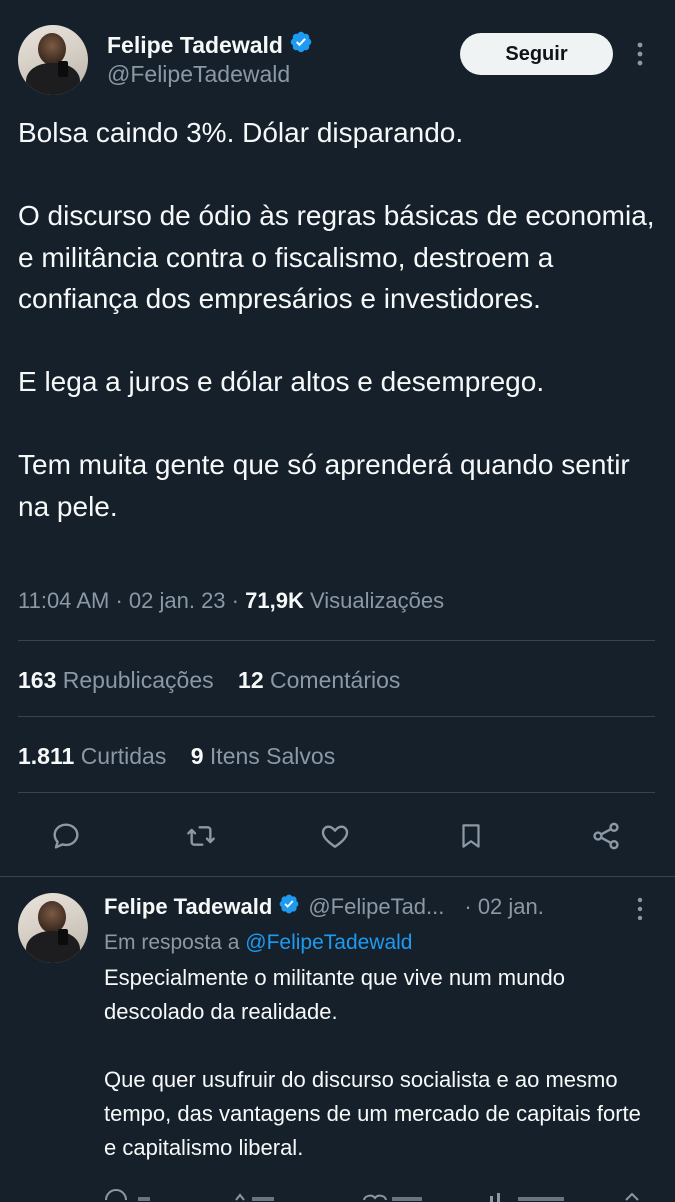 The image size is (675, 1202). Describe the element at coordinates (63, 600) in the screenshot. I see `tweet-time: 11:04 AM` at that location.